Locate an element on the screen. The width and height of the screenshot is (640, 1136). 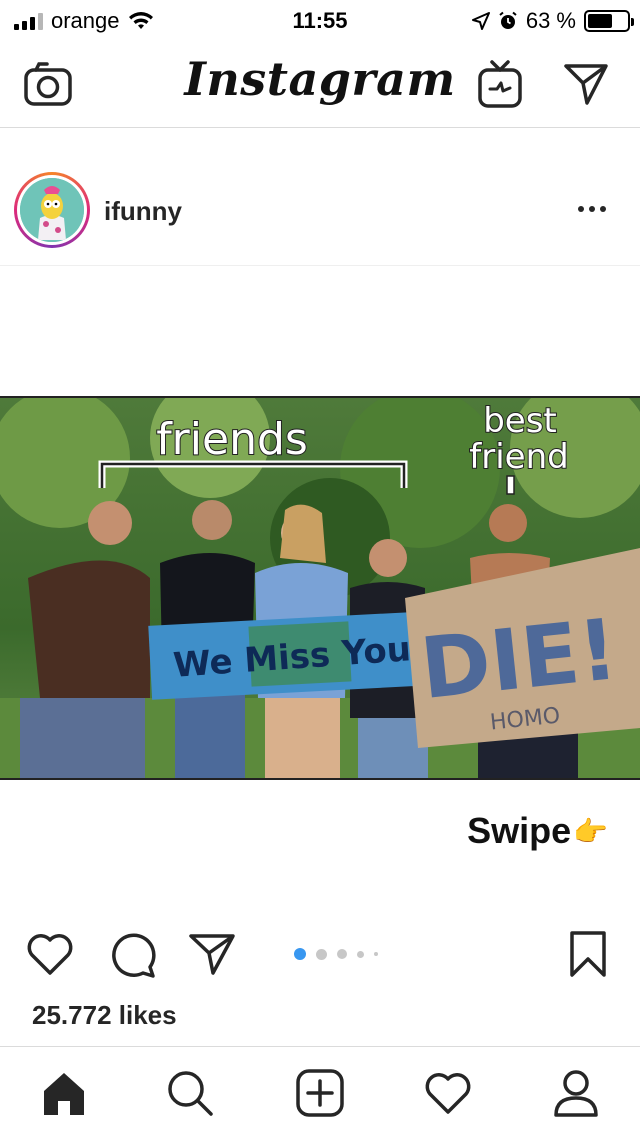
direct-message-icon is located at coordinates (586, 84).